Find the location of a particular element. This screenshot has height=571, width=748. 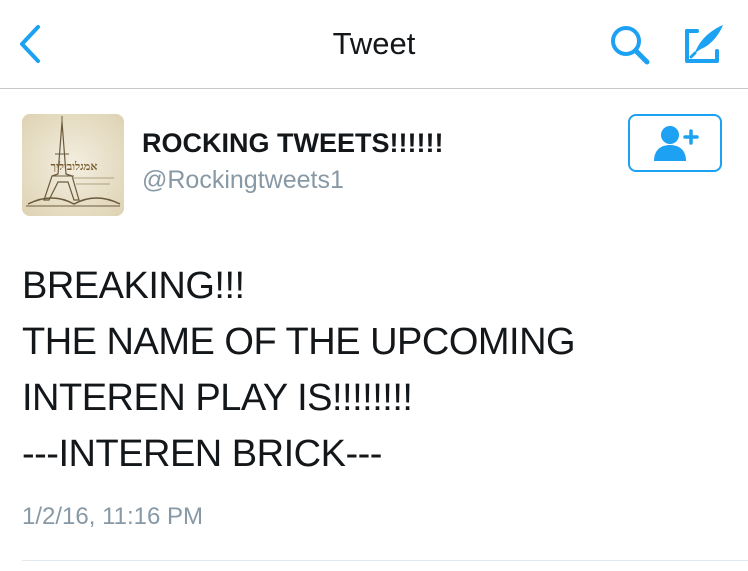

divider is located at coordinates (385, 560).